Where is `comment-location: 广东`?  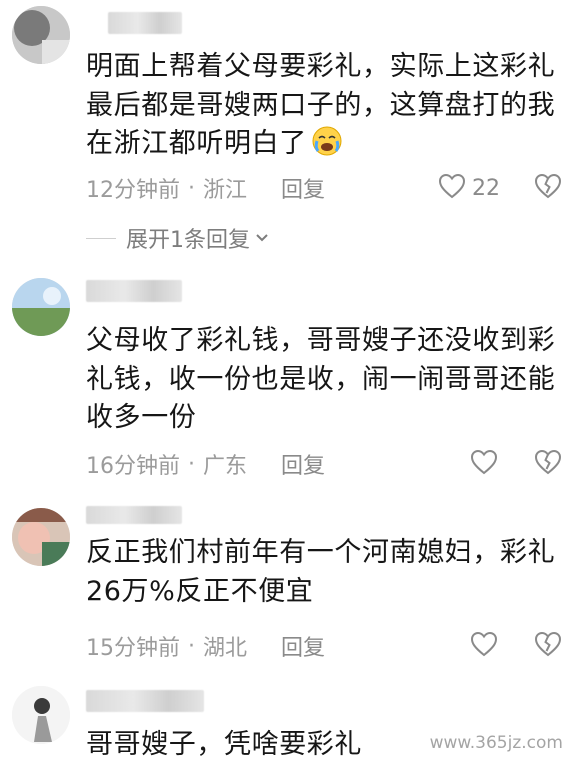 comment-location: 广东 is located at coordinates (225, 466).